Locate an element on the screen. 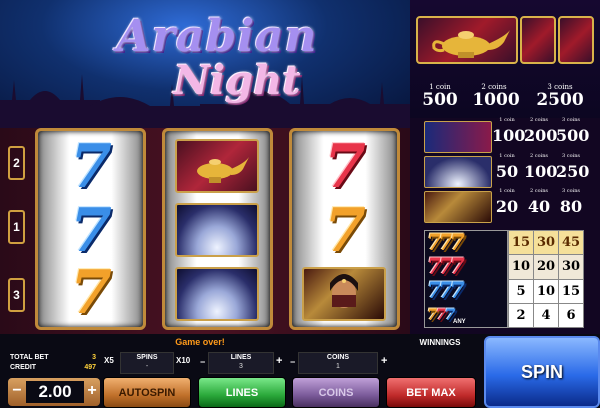 The image size is (600, 408). logo-line-1: Arabian is located at coordinates (217, 36).